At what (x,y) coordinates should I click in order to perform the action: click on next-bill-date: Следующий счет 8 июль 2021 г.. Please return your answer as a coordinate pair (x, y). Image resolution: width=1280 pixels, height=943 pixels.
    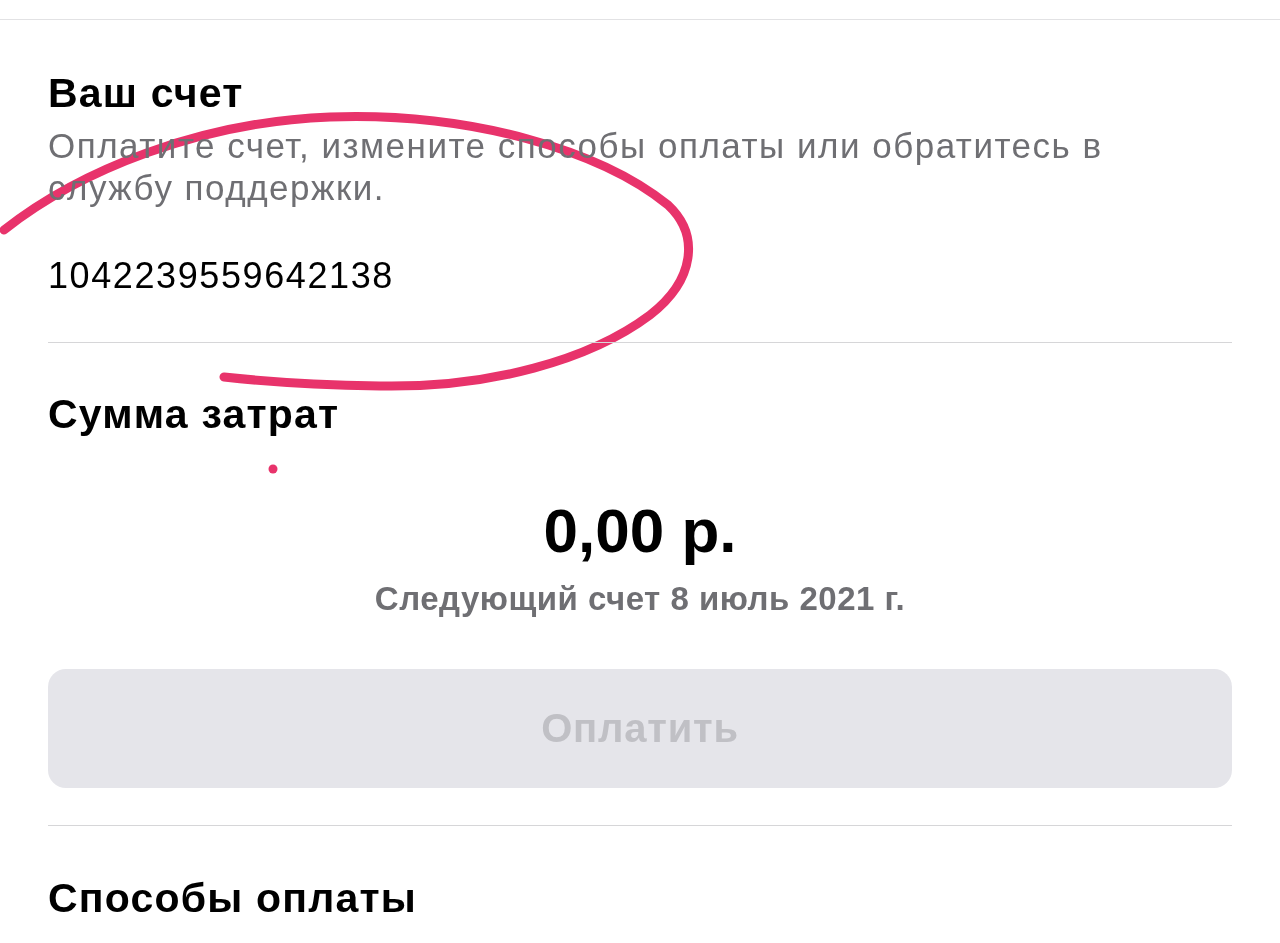
    Looking at the image, I should click on (640, 599).